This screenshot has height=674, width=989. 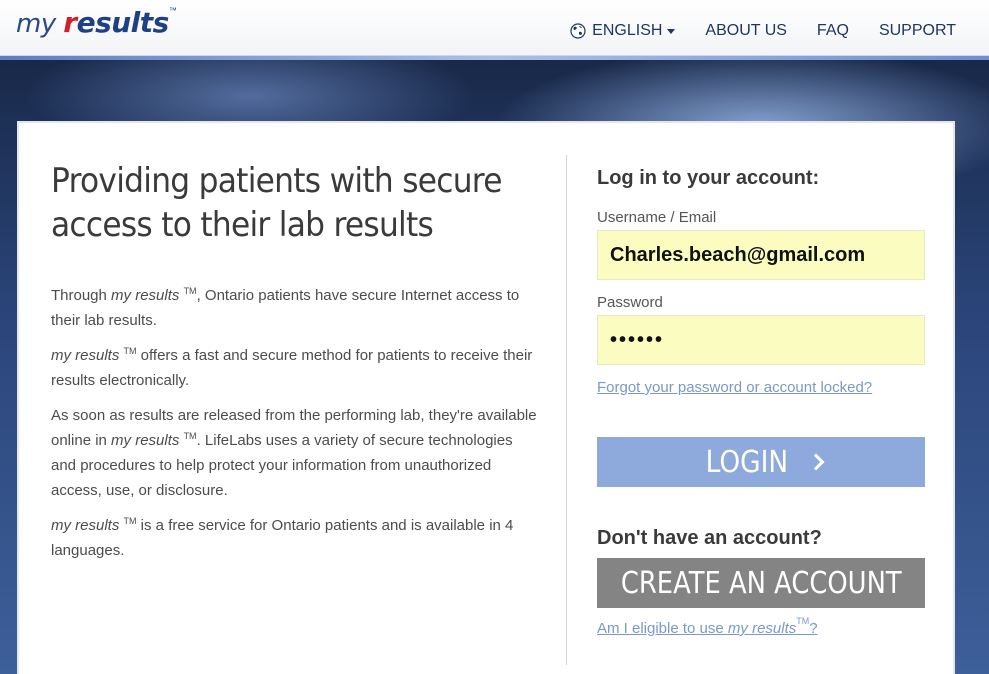 What do you see at coordinates (630, 302) in the screenshot?
I see `password-label: Password` at bounding box center [630, 302].